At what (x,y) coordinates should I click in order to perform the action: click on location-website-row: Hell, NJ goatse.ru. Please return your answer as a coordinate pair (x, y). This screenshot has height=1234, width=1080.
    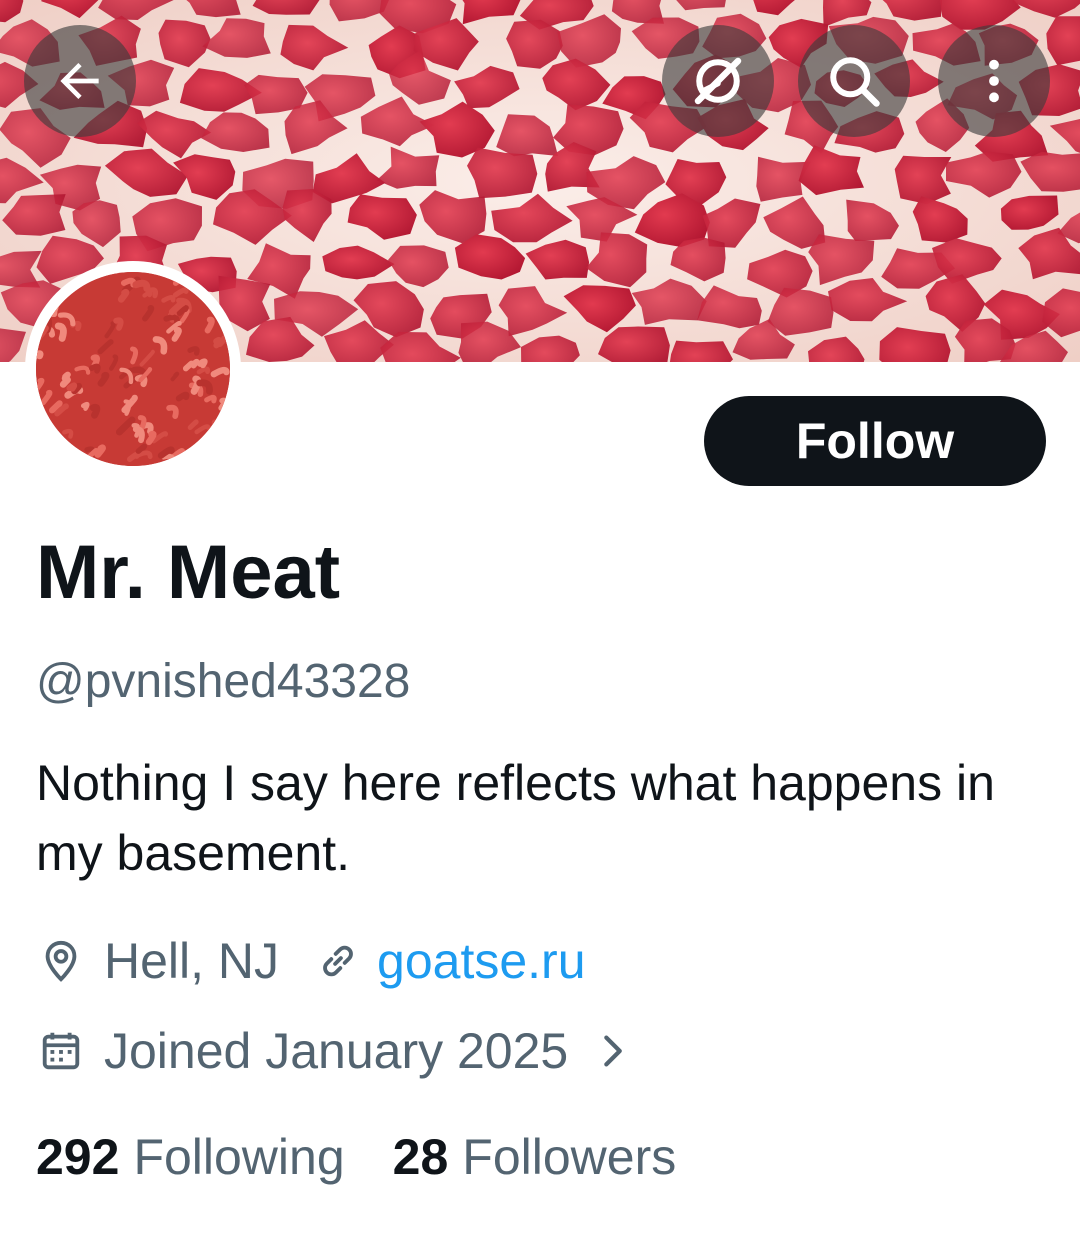
    Looking at the image, I should click on (311, 961).